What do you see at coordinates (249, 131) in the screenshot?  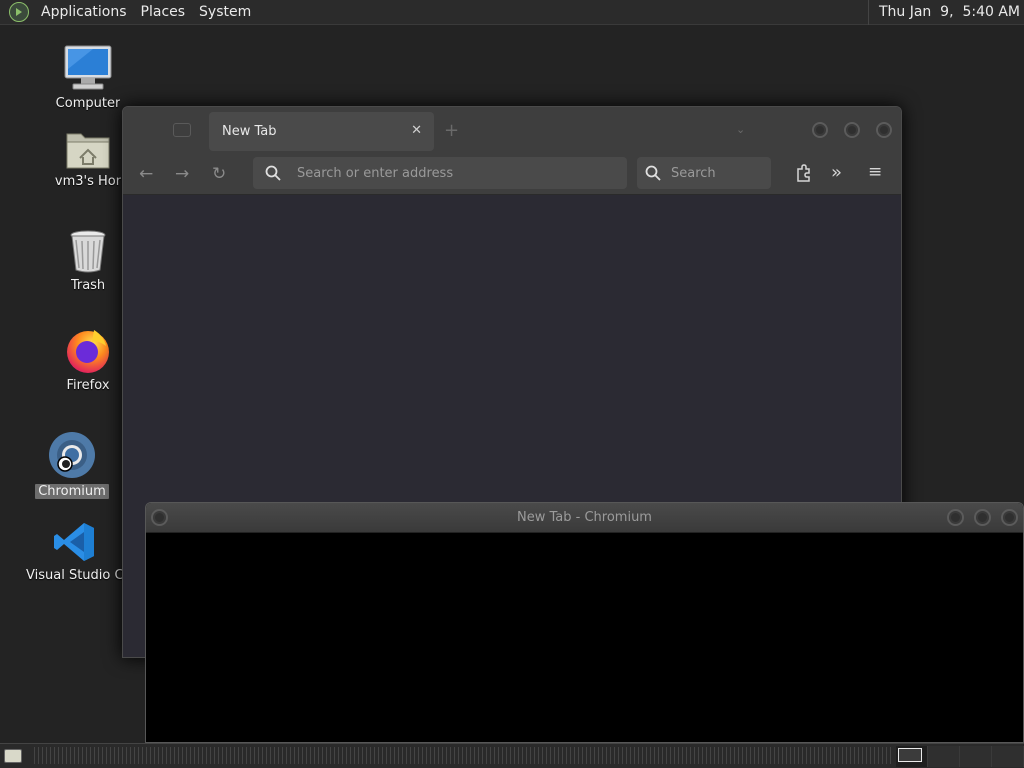 I see `tab-title: New Tab` at bounding box center [249, 131].